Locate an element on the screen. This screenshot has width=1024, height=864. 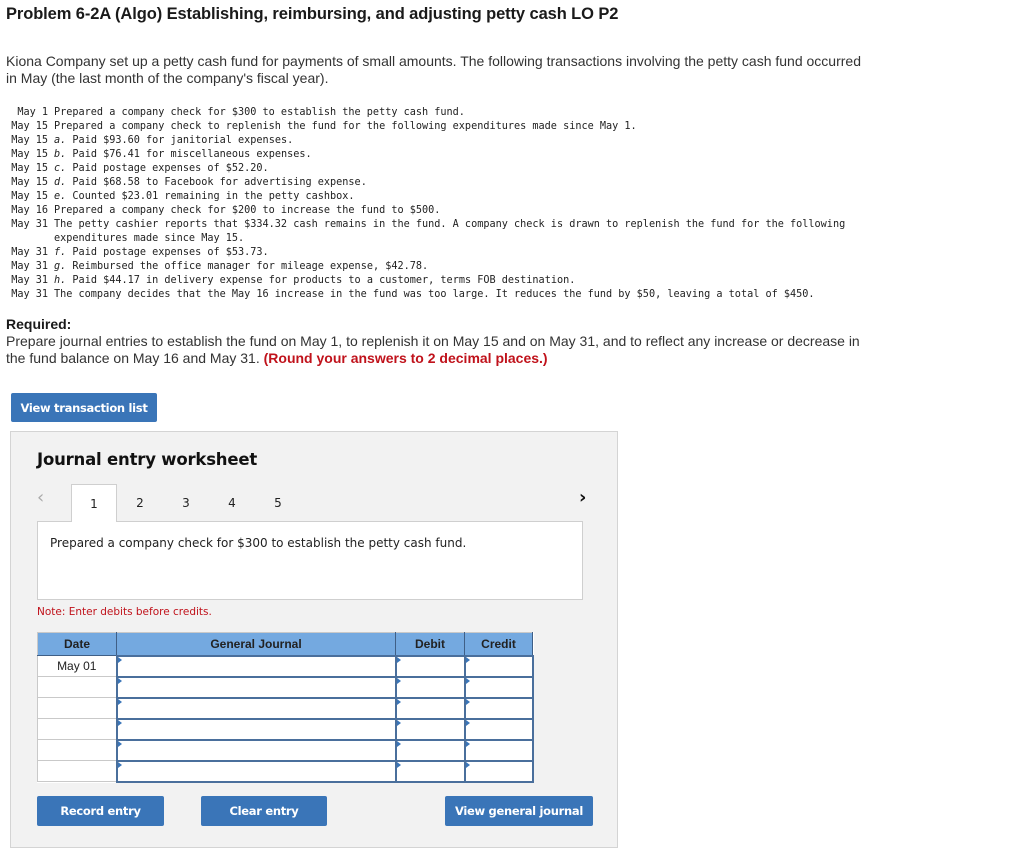
transaction-letter: e. is located at coordinates (60, 196).